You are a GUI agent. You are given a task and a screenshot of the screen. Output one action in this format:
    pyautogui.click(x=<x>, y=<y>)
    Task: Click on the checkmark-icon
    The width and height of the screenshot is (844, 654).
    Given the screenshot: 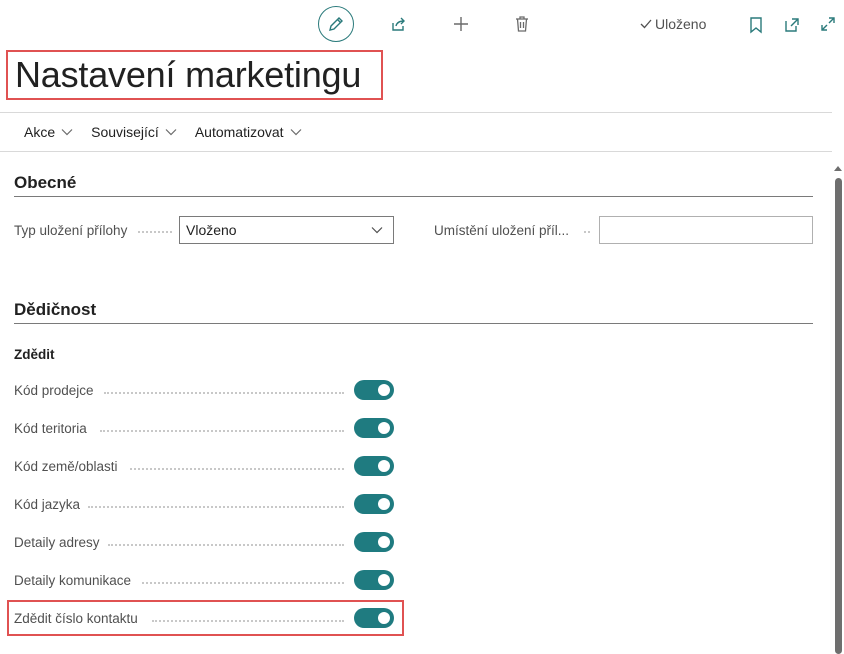 What is the action you would take?
    pyautogui.click(x=646, y=24)
    